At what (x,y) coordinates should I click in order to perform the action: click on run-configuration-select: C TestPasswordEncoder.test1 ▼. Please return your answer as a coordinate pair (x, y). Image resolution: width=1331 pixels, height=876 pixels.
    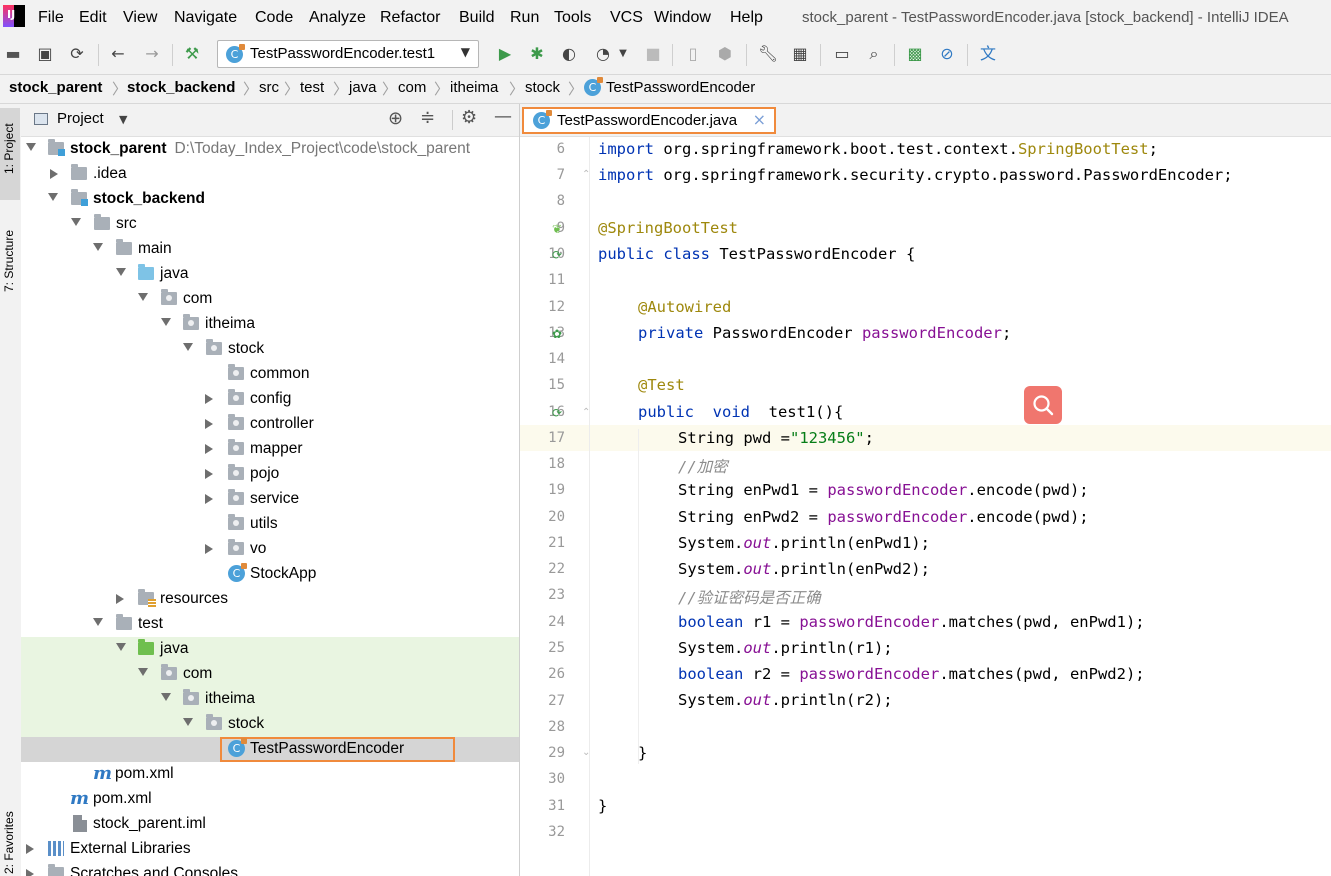
    Looking at the image, I should click on (348, 54).